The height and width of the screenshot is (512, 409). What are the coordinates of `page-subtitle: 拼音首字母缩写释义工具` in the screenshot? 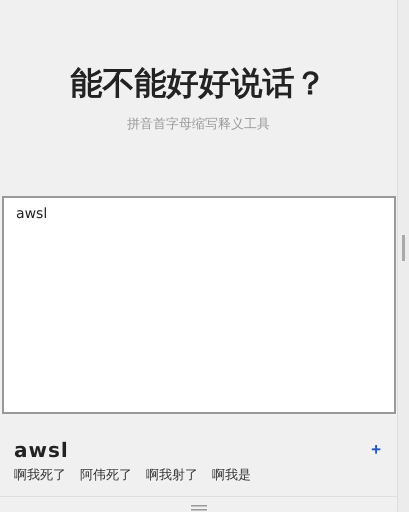 It's located at (198, 124).